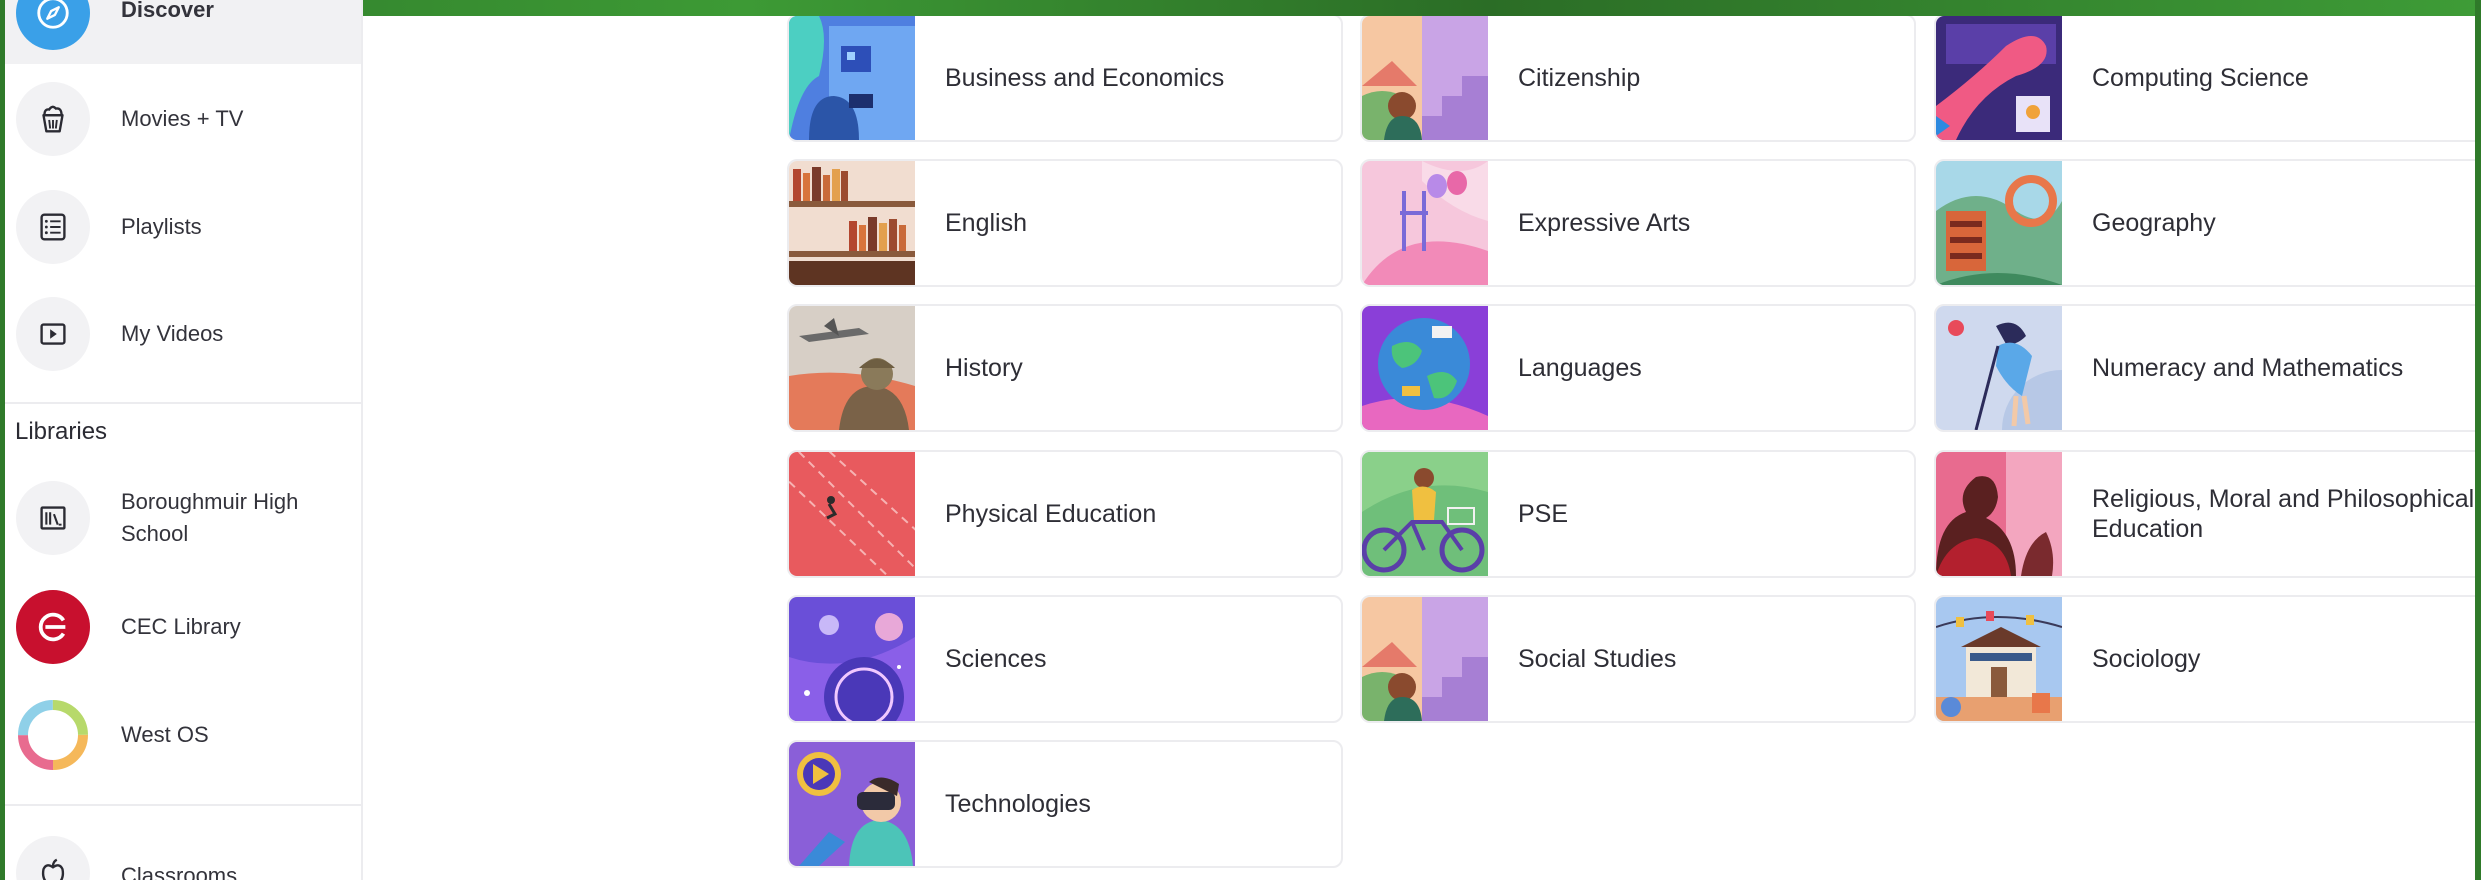 This screenshot has width=2481, height=880. Describe the element at coordinates (61, 431) in the screenshot. I see `libraries-heading: Libraries` at that location.